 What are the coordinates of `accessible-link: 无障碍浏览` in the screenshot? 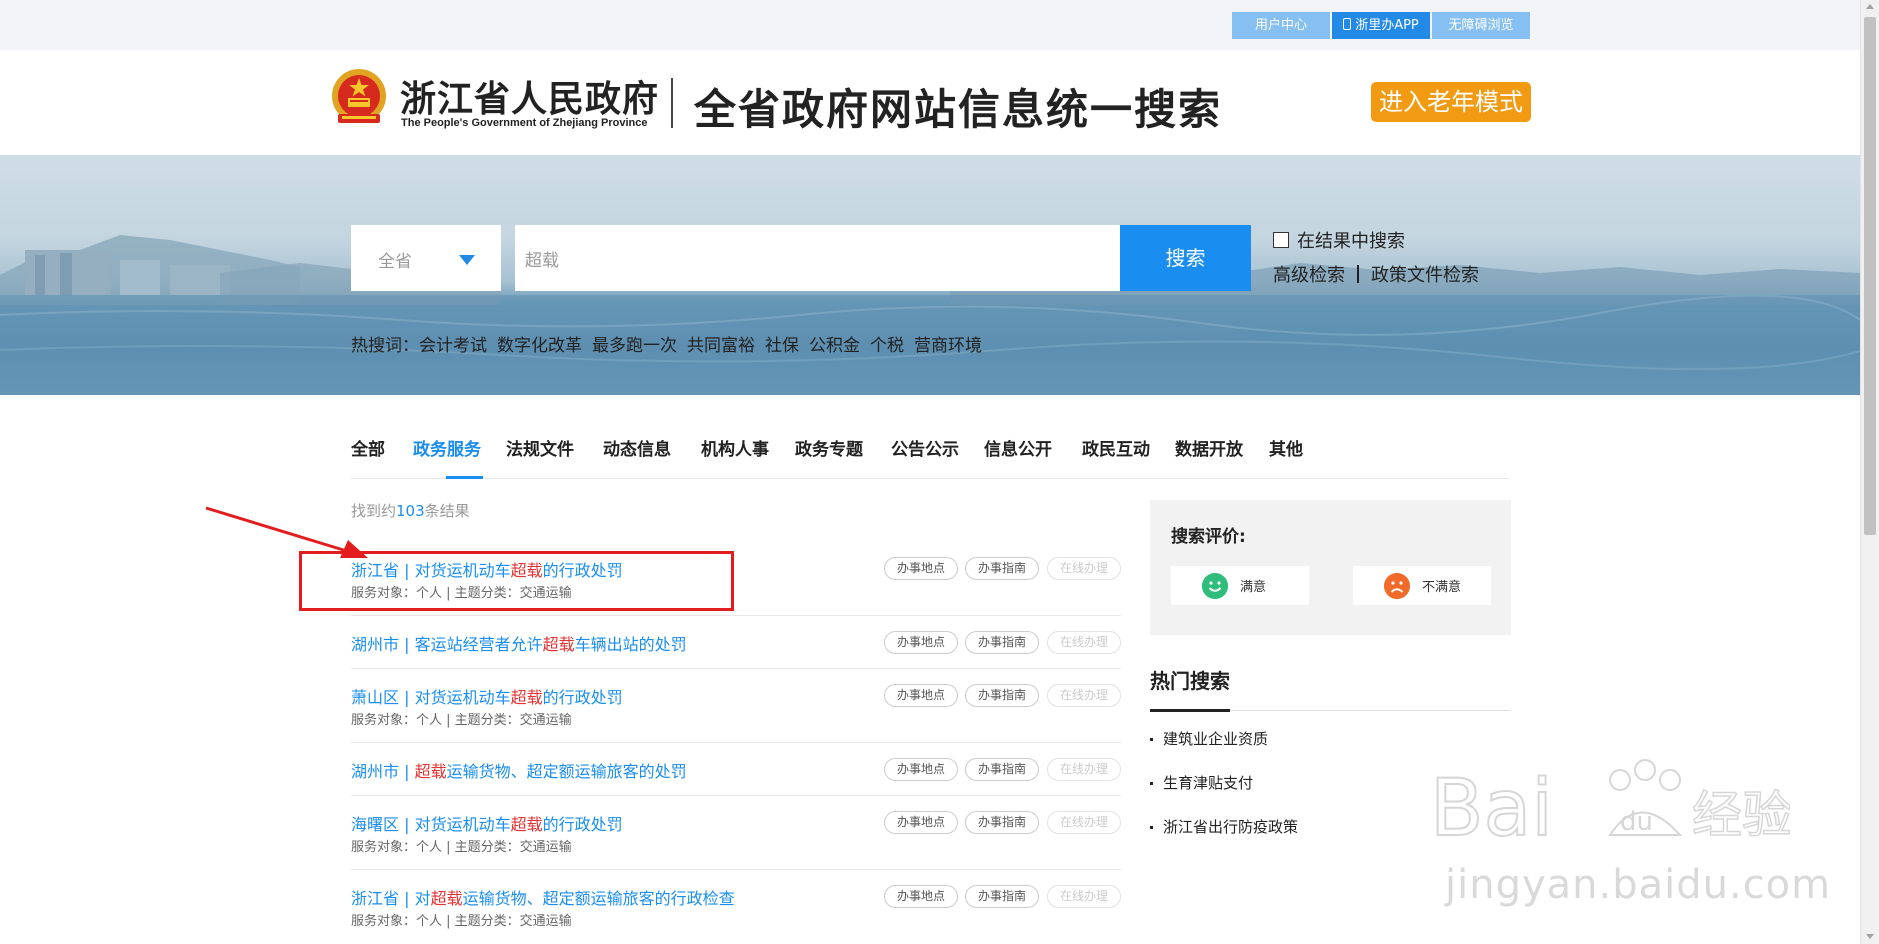 It's located at (1481, 25).